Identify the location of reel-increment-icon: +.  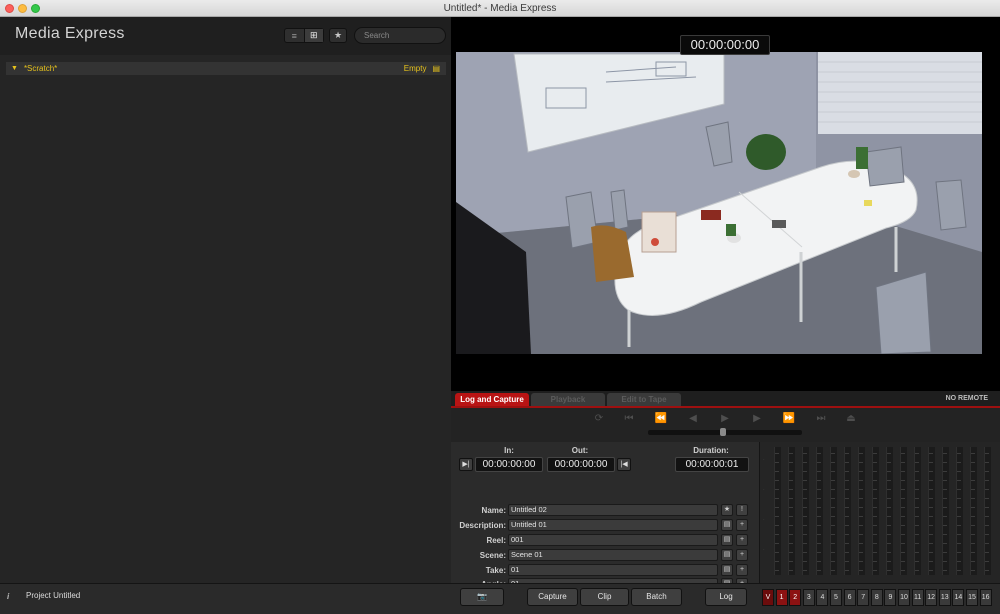
(742, 540).